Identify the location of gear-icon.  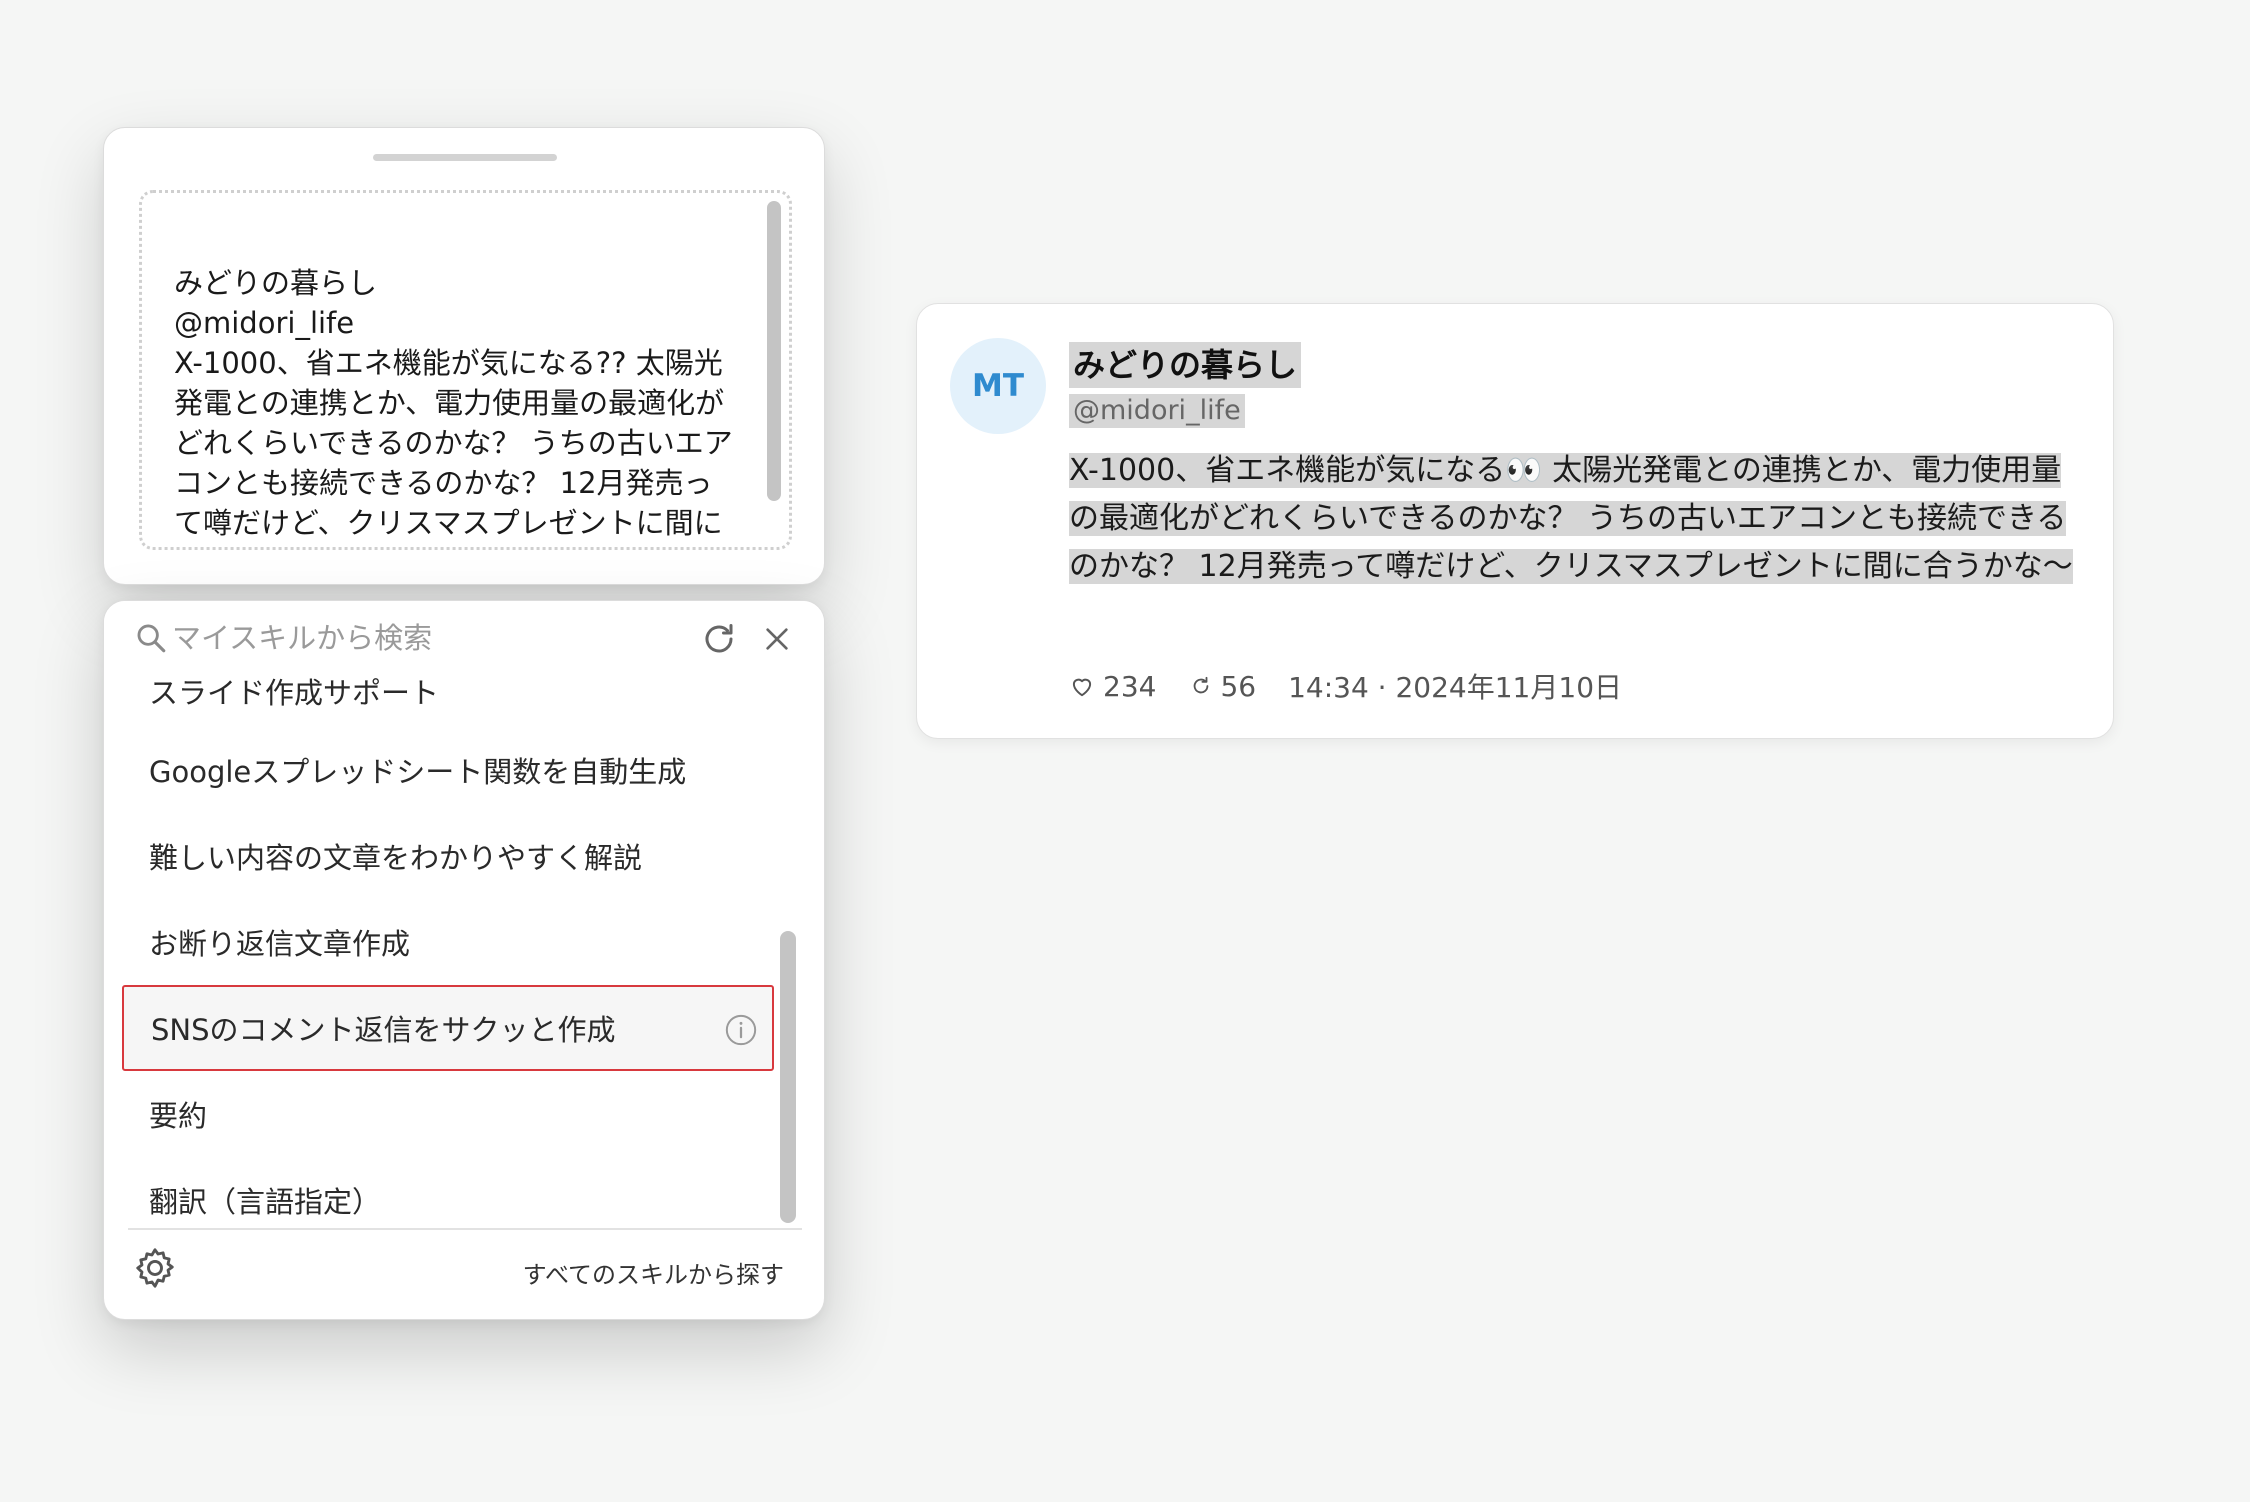
(155, 1268).